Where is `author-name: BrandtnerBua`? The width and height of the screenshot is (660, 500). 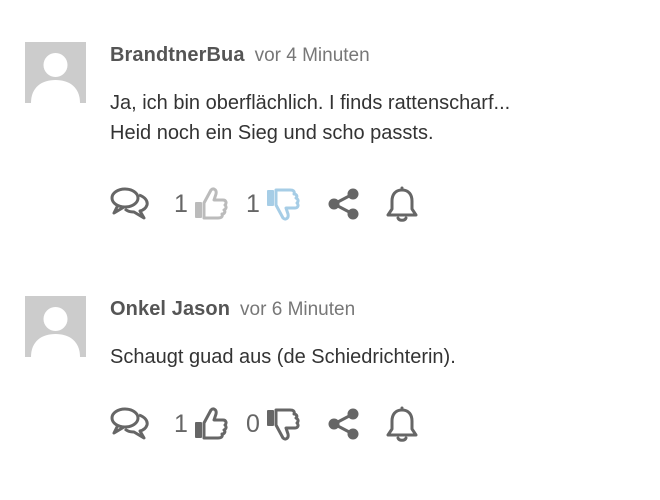 author-name: BrandtnerBua is located at coordinates (177, 55).